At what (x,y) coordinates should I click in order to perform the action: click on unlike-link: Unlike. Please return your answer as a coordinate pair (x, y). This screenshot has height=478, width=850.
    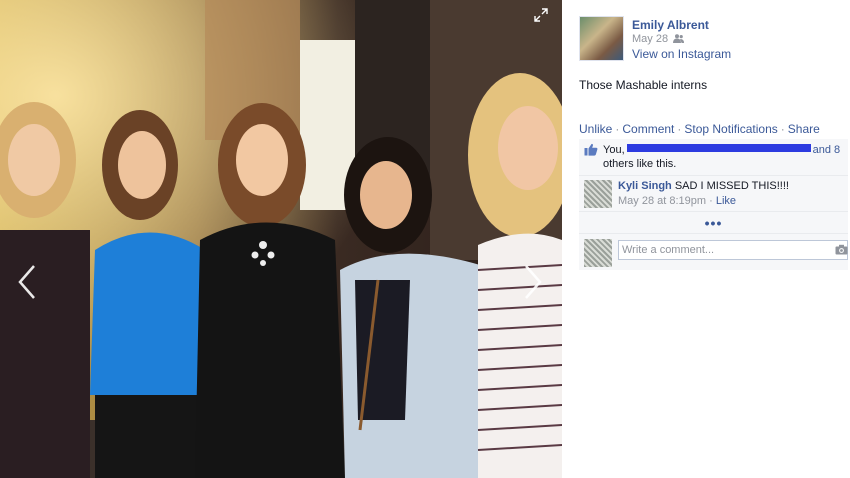
    Looking at the image, I should click on (595, 129).